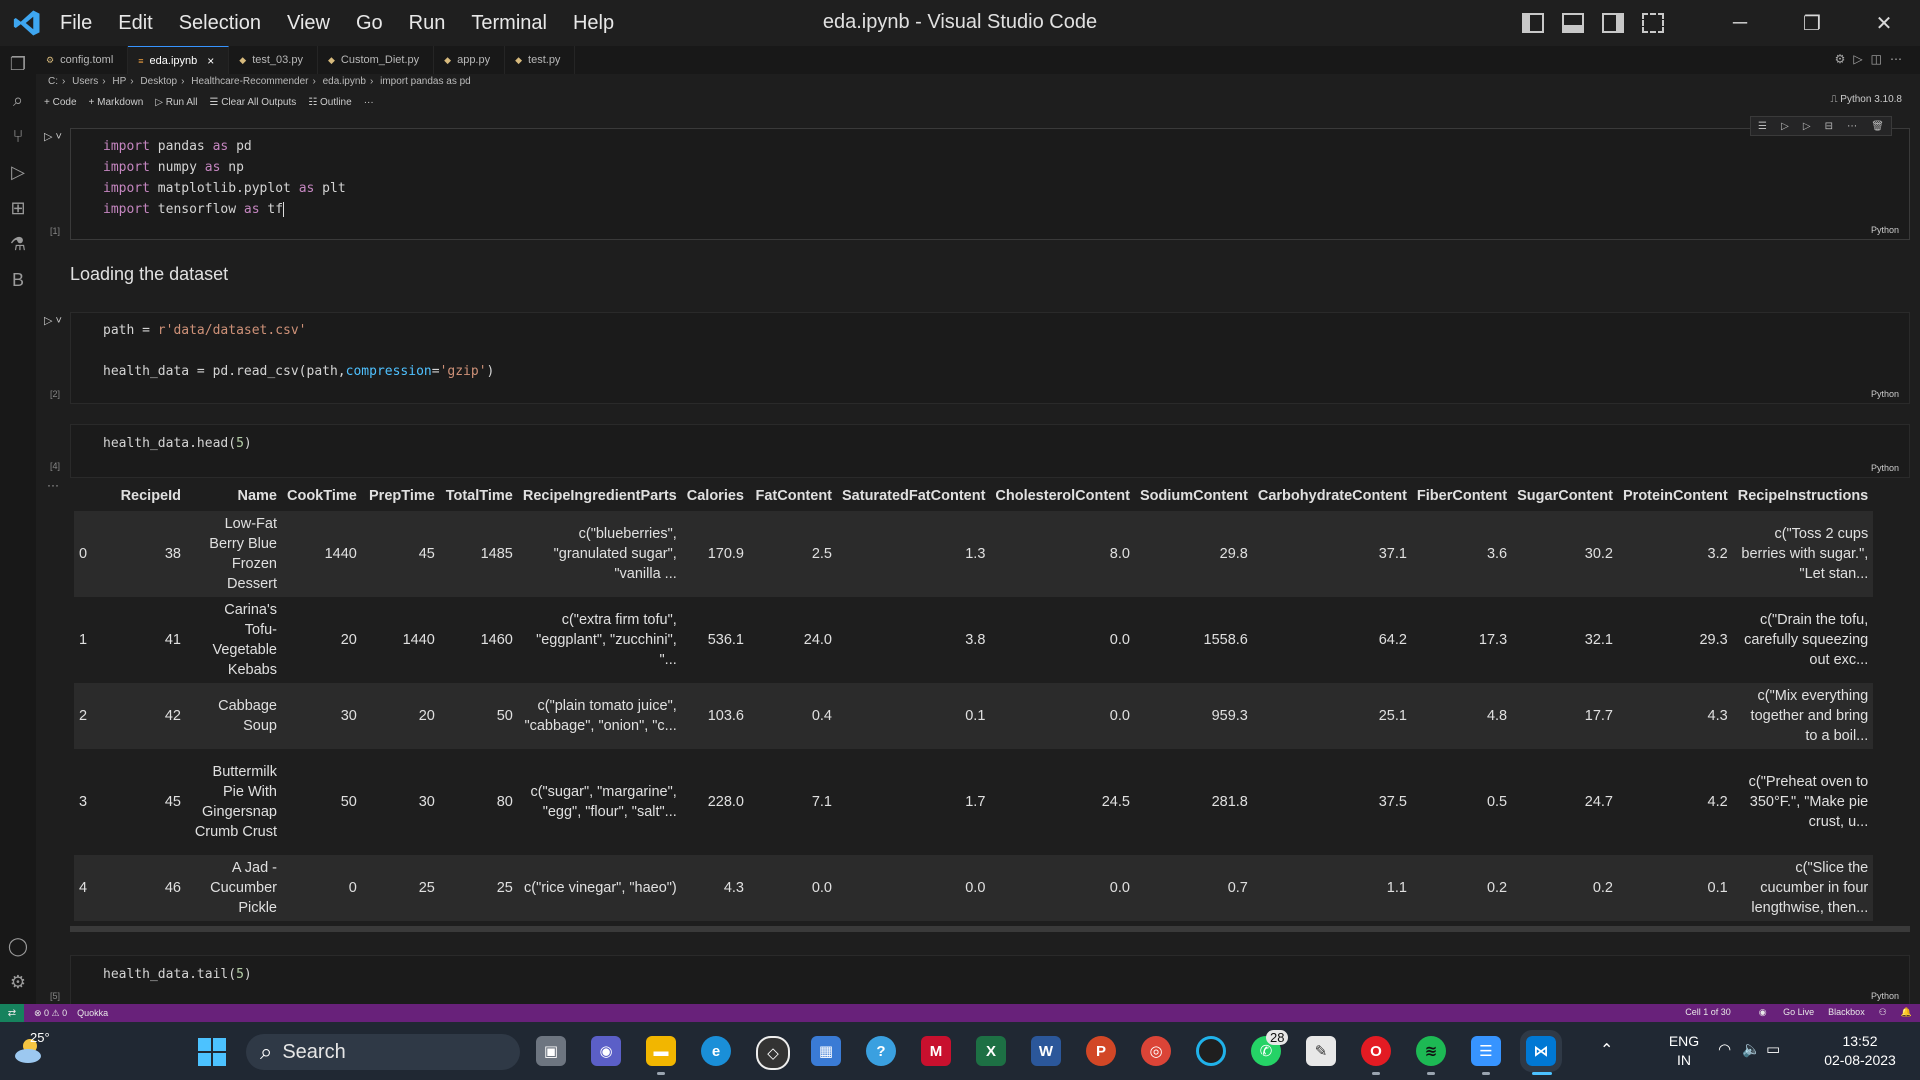  I want to click on volume-icon: 🔈, so click(1751, 1049).